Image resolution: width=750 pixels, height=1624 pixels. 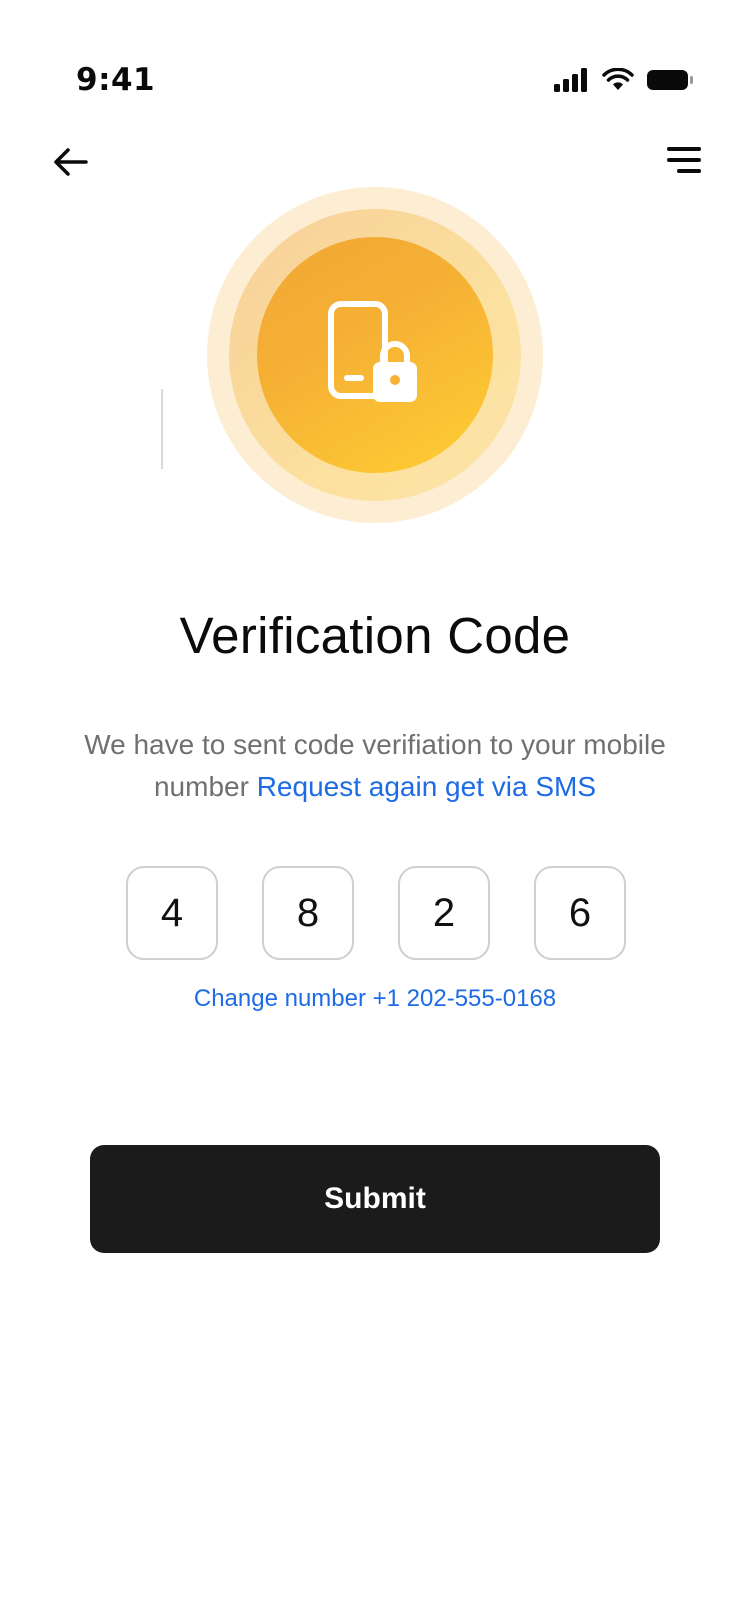 I want to click on illustration-inner-circle, so click(x=375, y=355).